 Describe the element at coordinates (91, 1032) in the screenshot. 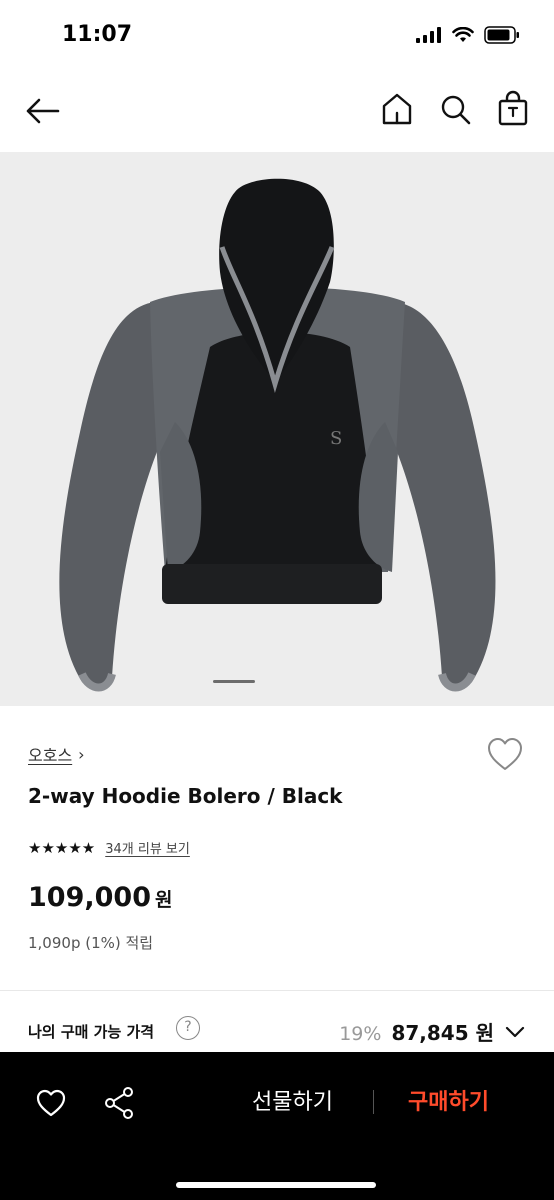

I see `my-buy-price-label: 나의 구매 가능 가격` at that location.